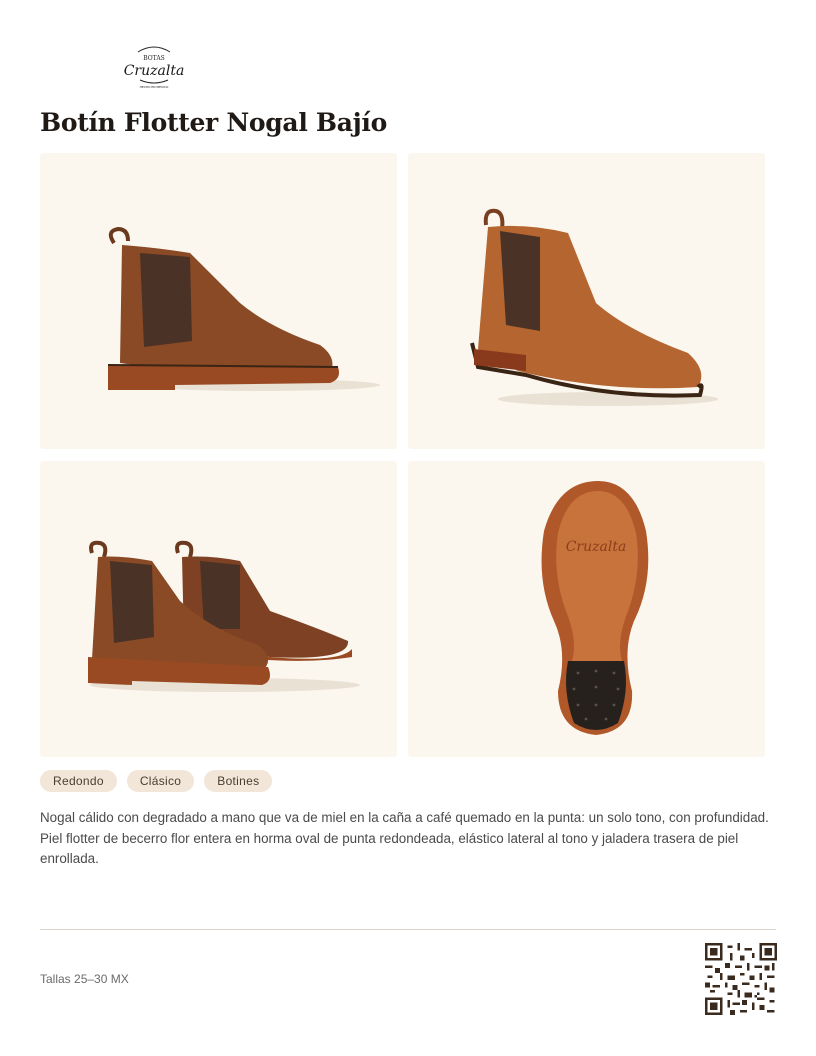  Describe the element at coordinates (154, 58) in the screenshot. I see `logo-top-text: BOTAS` at that location.